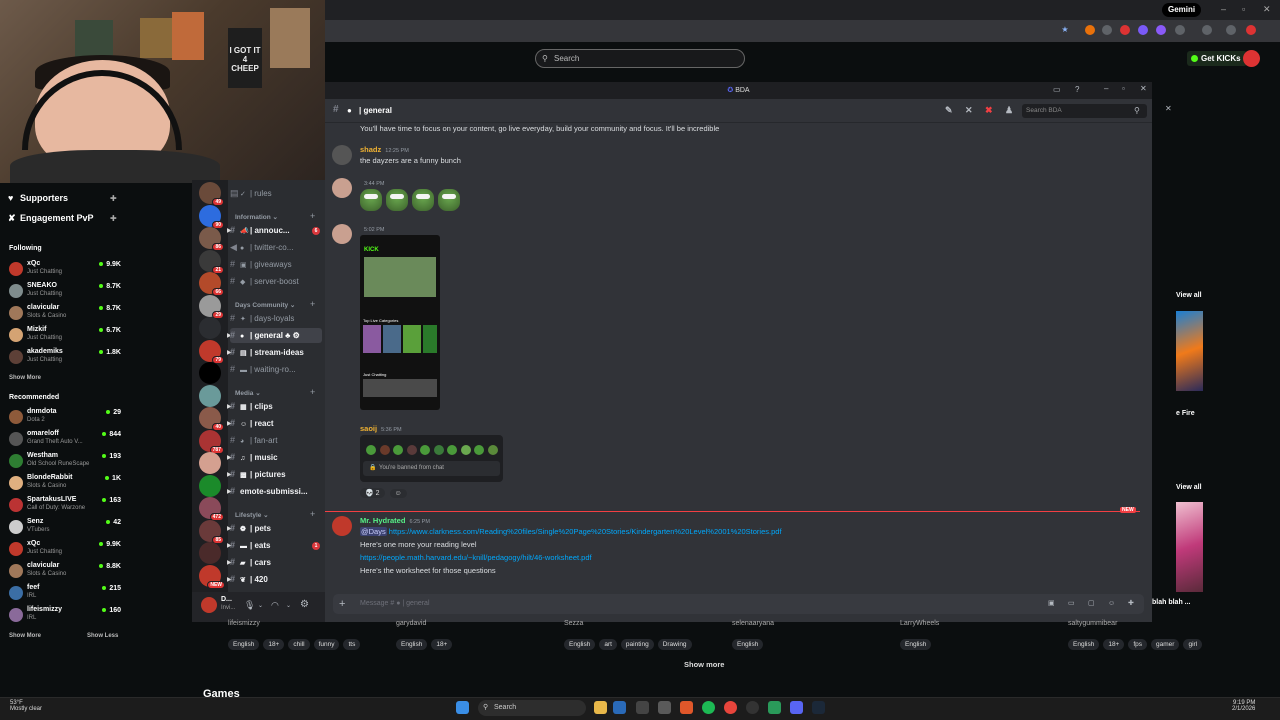 This screenshot has height=720, width=1280. Describe the element at coordinates (65, 506) in the screenshot. I see `channel-list-item: SpartakusLIVE Call of Duty: Warzone 163` at that location.